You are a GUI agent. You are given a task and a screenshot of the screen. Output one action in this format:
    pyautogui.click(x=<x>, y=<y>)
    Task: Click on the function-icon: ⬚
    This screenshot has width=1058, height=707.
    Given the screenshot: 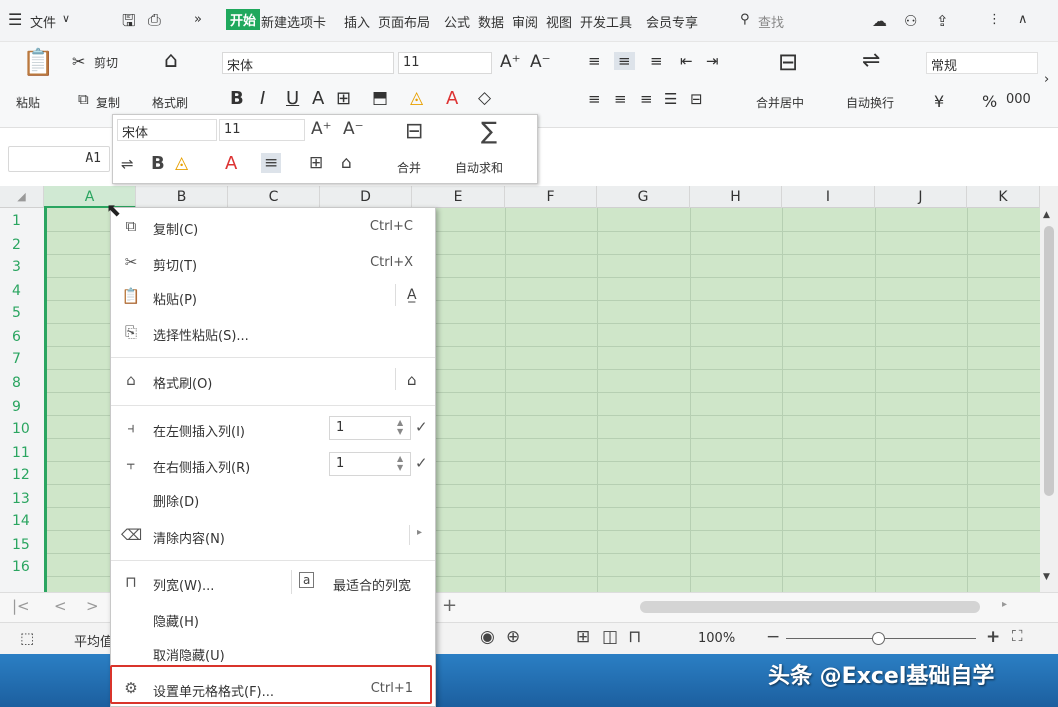 What is the action you would take?
    pyautogui.click(x=27, y=638)
    